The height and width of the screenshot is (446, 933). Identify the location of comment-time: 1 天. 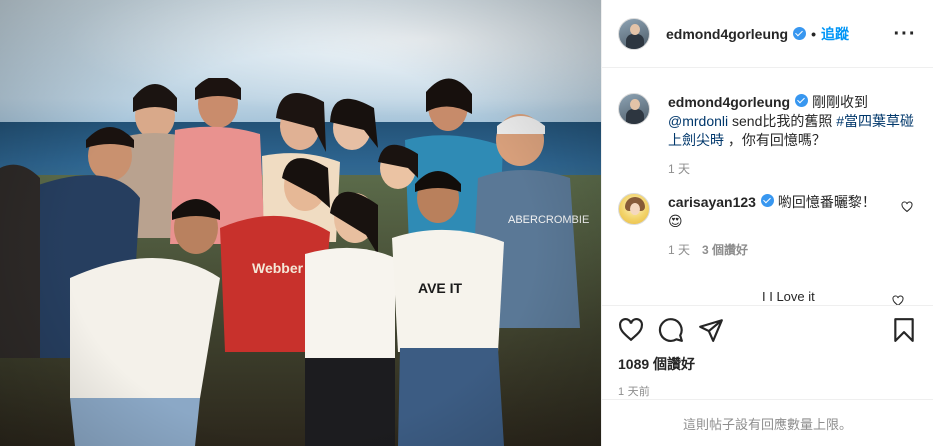
(679, 249).